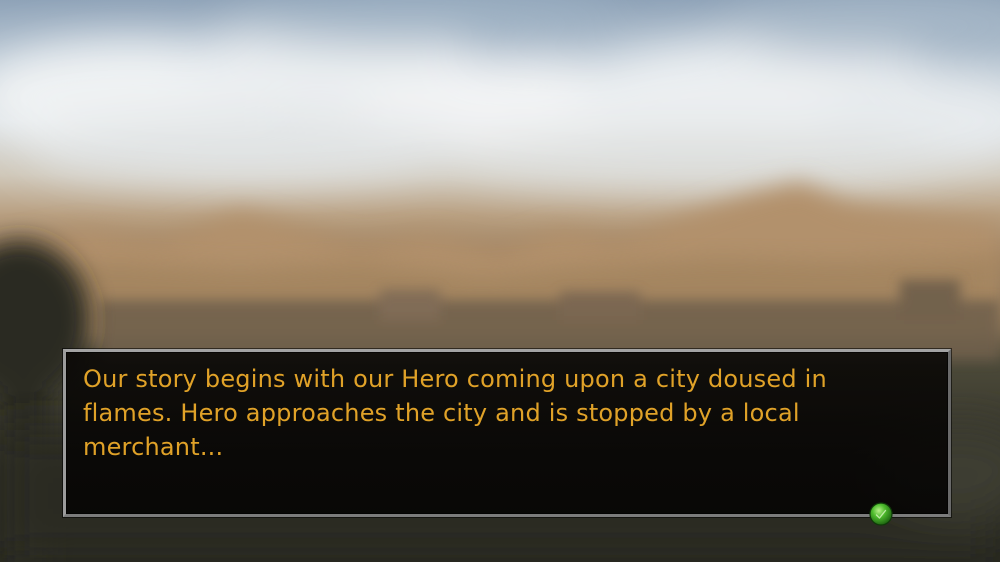 The width and height of the screenshot is (1000, 562). I want to click on continue-button, so click(881, 514).